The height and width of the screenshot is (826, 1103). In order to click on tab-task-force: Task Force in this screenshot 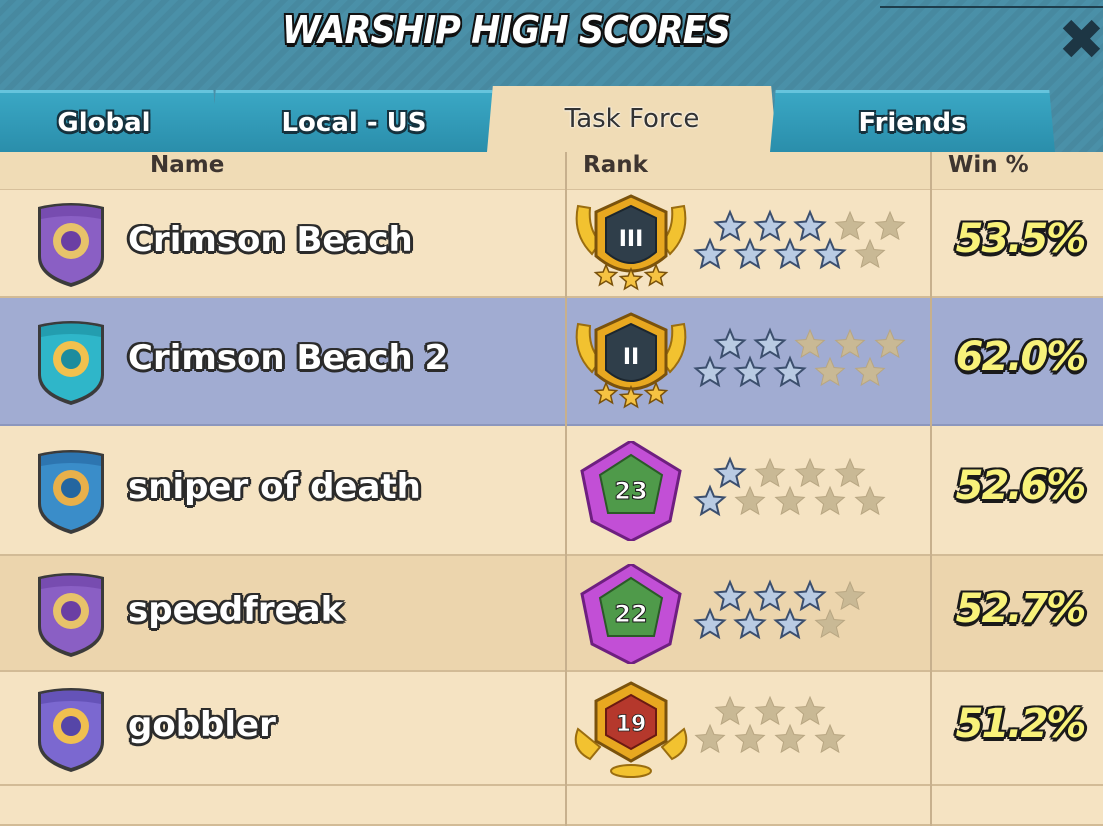, I will do `click(632, 119)`.